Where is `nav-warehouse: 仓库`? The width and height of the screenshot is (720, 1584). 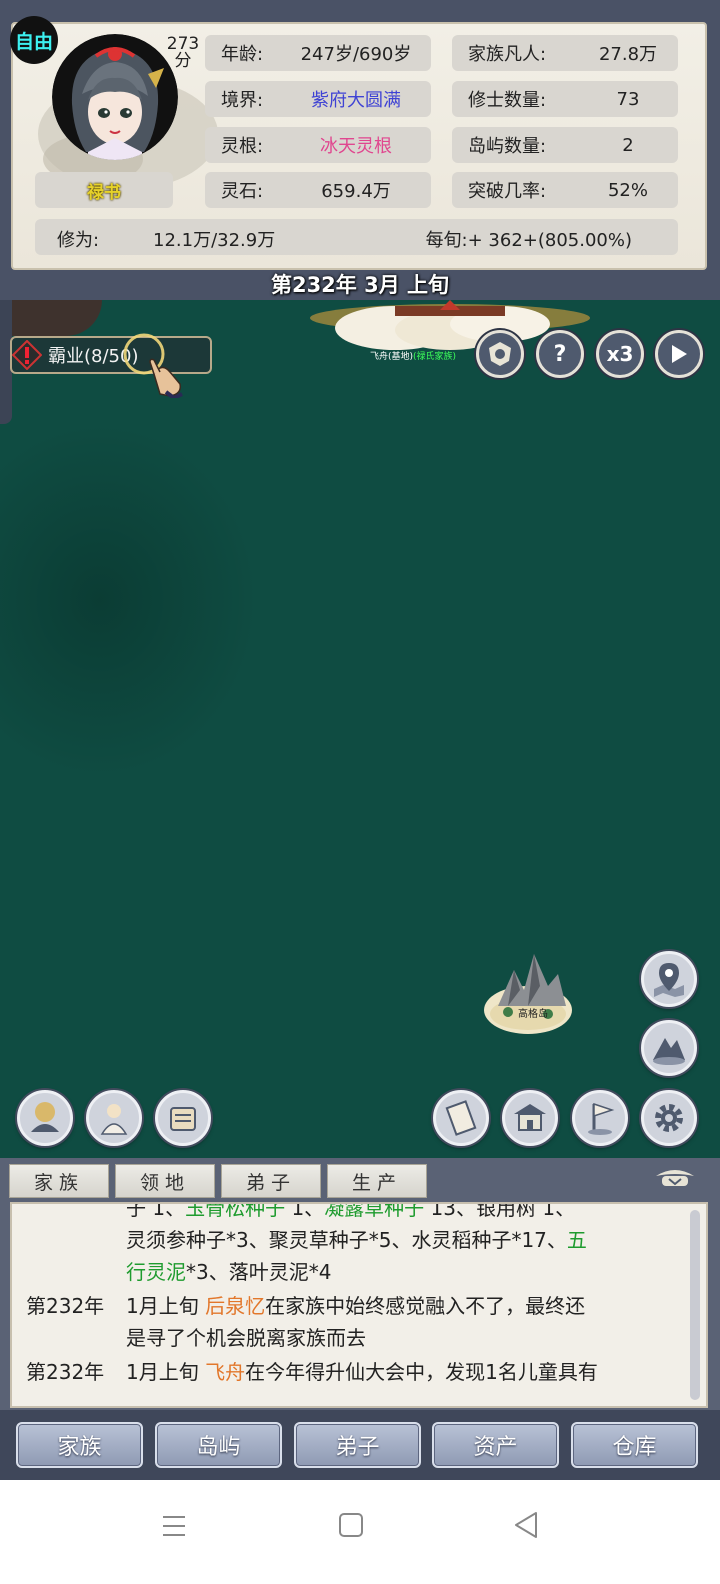
nav-warehouse: 仓库 is located at coordinates (634, 1445).